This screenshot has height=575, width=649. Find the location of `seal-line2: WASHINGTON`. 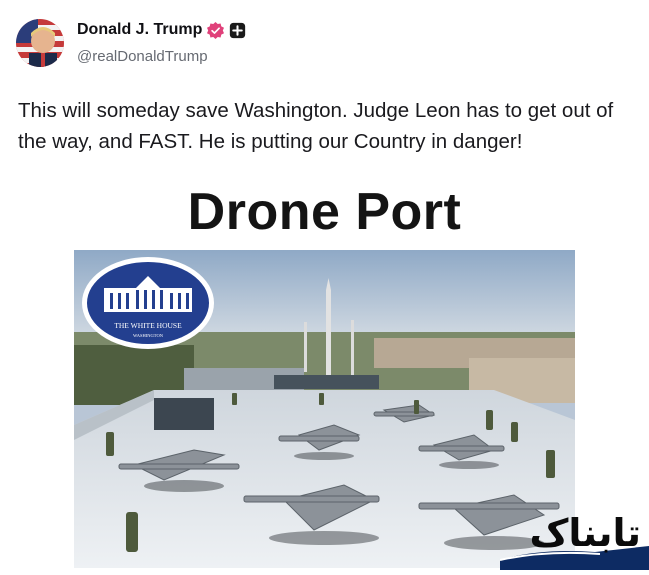

seal-line2: WASHINGTON is located at coordinates (148, 335).